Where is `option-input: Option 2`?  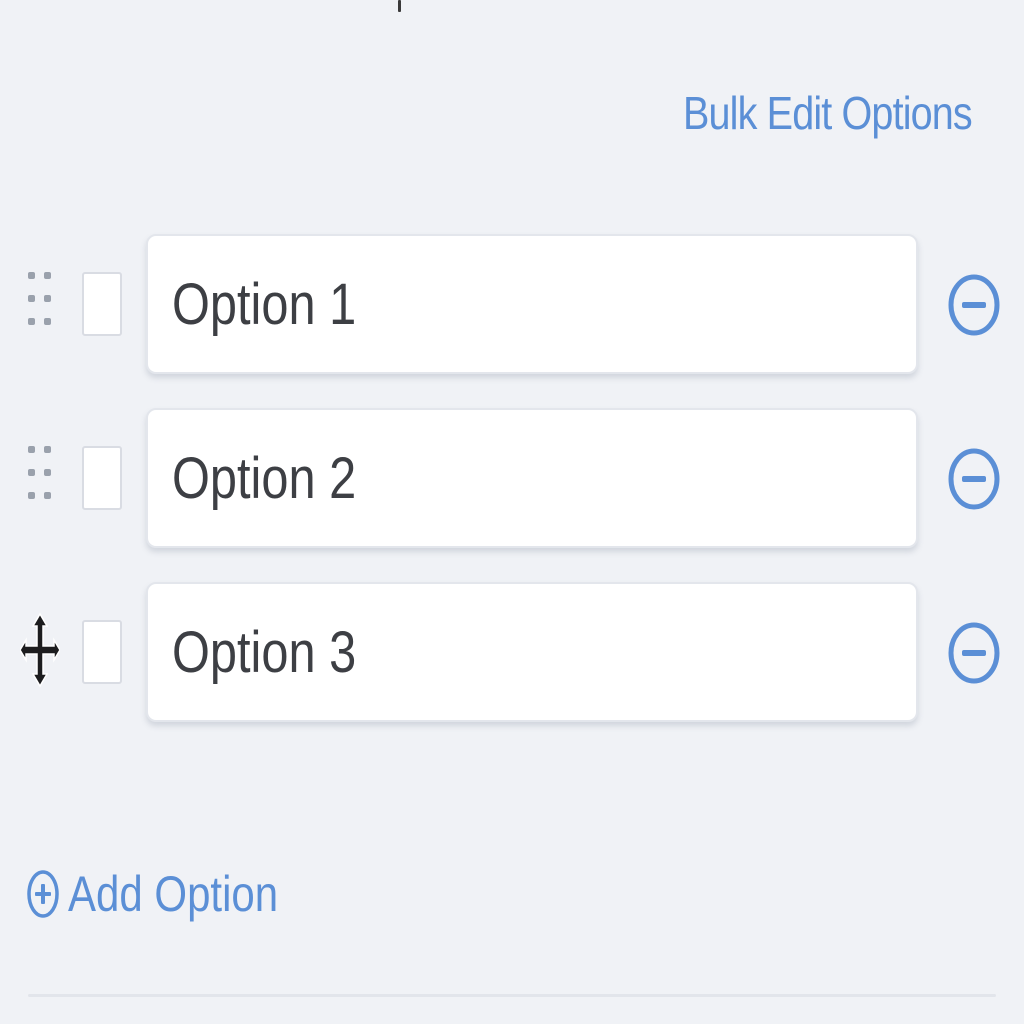 option-input: Option 2 is located at coordinates (532, 478).